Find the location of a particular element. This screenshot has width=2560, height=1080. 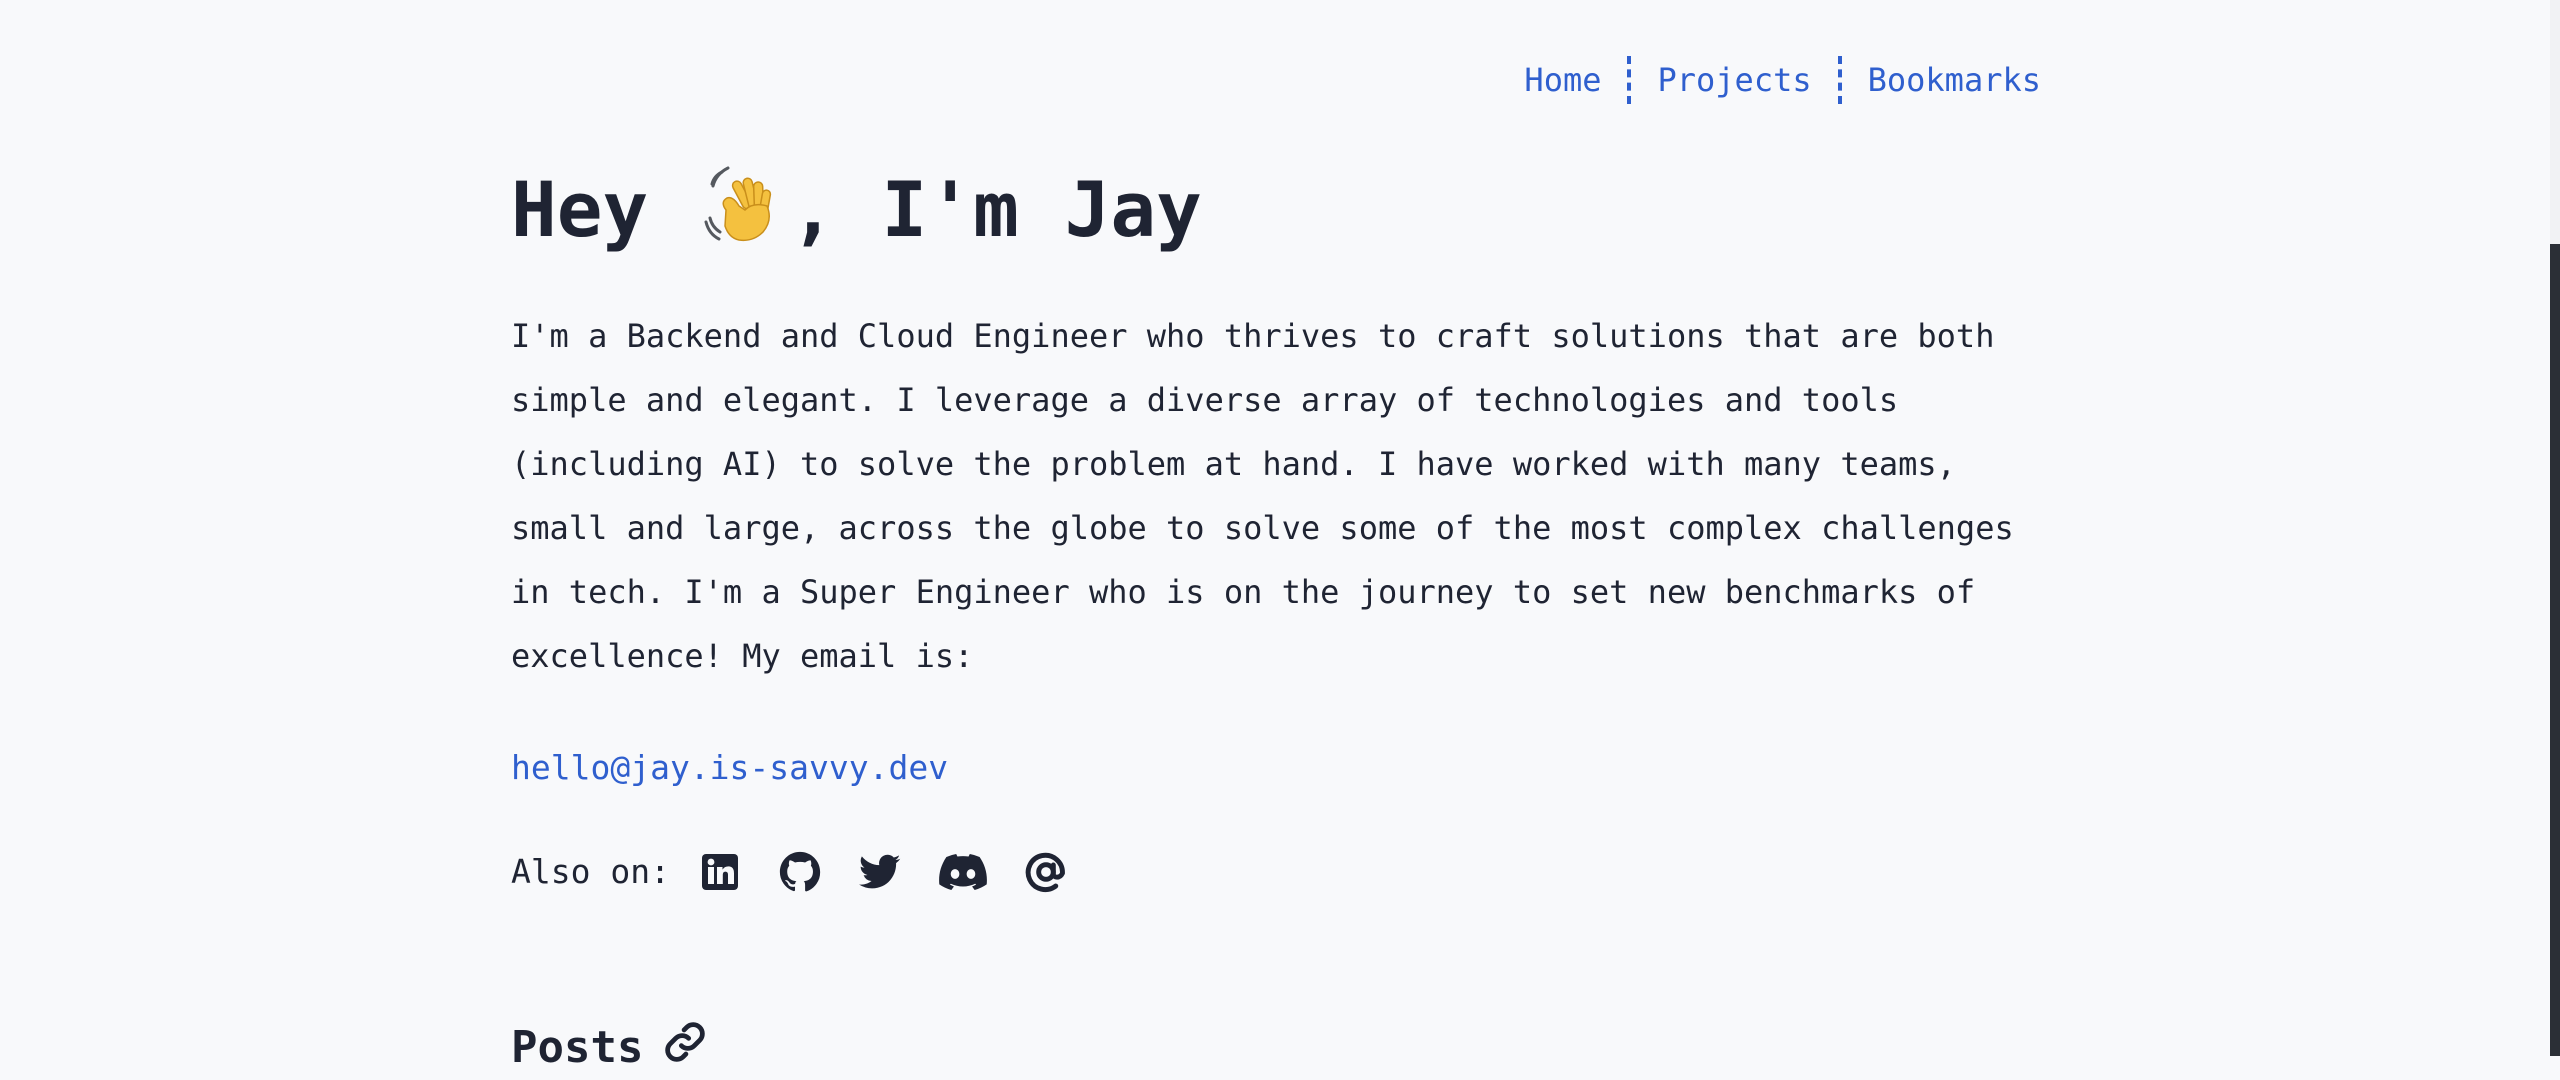

nav-link-projects: Projects is located at coordinates (1734, 80).